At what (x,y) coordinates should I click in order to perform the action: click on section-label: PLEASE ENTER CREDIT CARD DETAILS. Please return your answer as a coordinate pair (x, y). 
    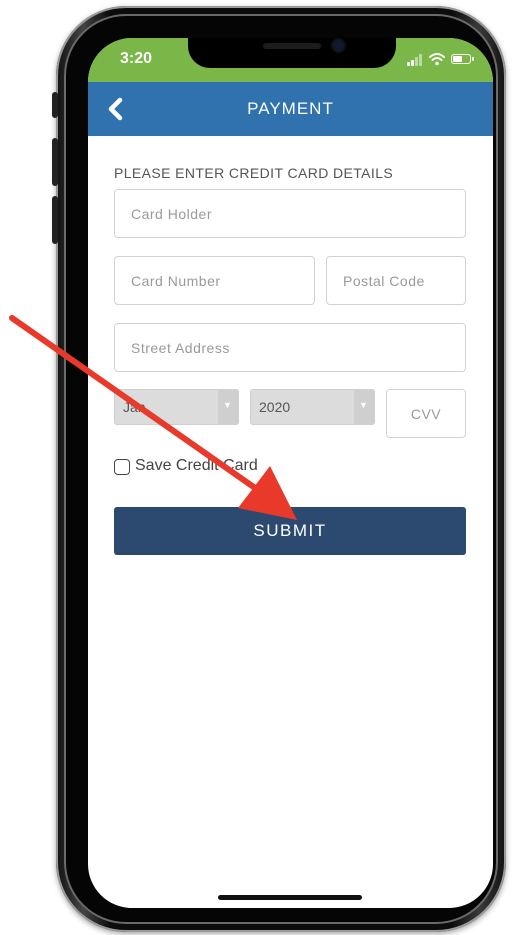
    Looking at the image, I should click on (254, 173).